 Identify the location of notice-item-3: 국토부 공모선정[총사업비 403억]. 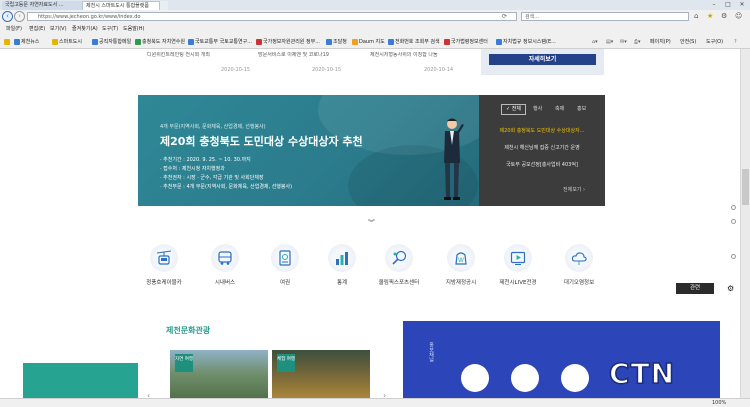
(542, 164).